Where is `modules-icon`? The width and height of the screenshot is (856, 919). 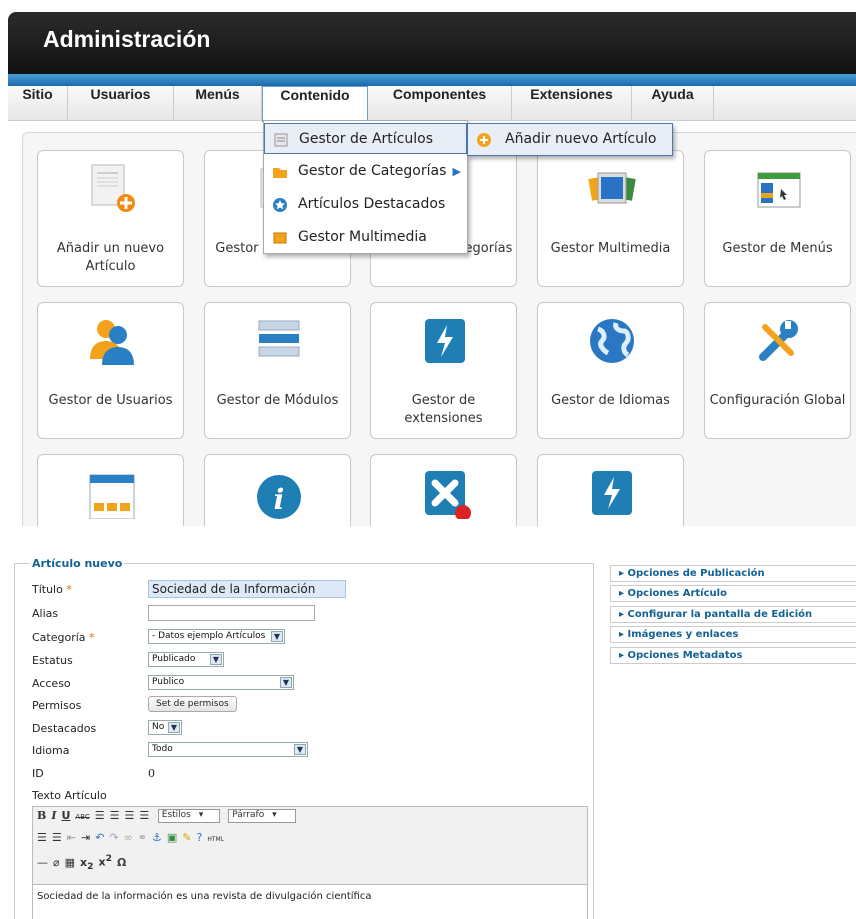 modules-icon is located at coordinates (279, 338).